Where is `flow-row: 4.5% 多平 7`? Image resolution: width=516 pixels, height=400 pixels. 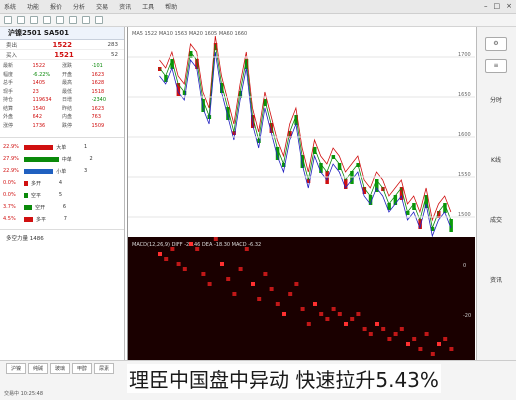 flow-row: 4.5% 多平 7 is located at coordinates (62, 219).